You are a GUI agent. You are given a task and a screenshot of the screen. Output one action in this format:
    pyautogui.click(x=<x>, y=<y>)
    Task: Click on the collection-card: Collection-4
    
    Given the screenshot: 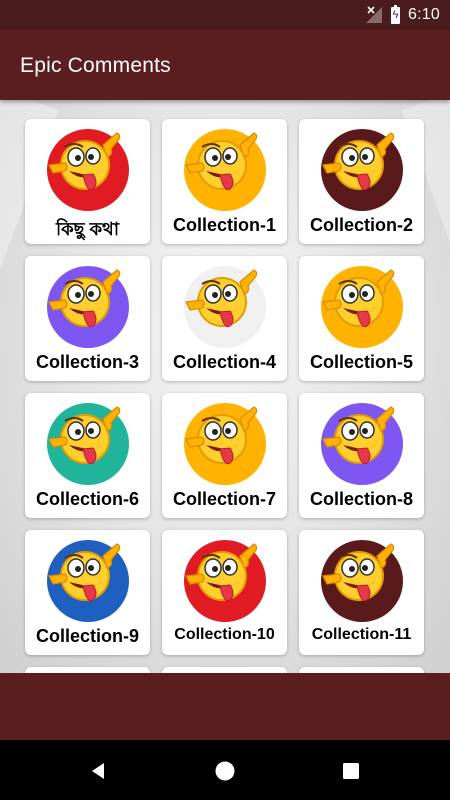 What is the action you would take?
    pyautogui.click(x=224, y=318)
    